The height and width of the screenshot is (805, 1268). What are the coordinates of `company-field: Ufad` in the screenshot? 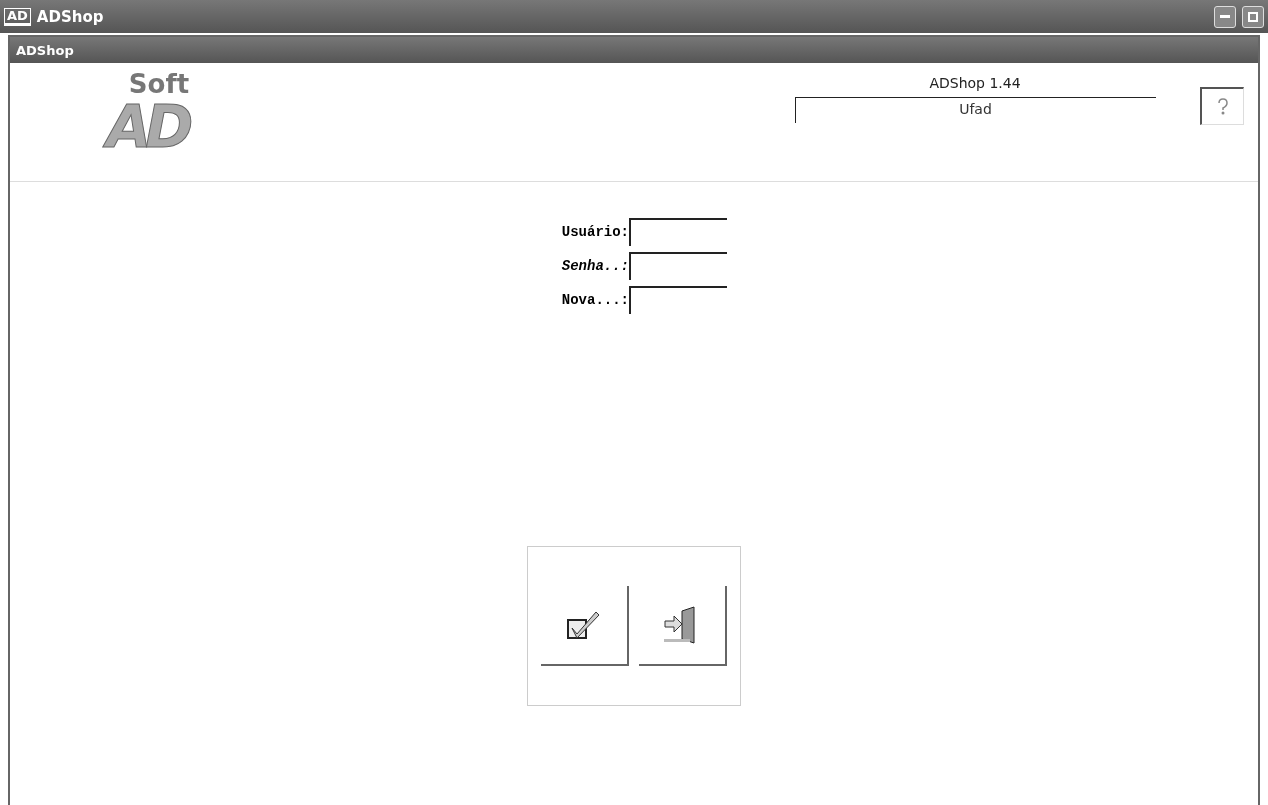 It's located at (975, 110).